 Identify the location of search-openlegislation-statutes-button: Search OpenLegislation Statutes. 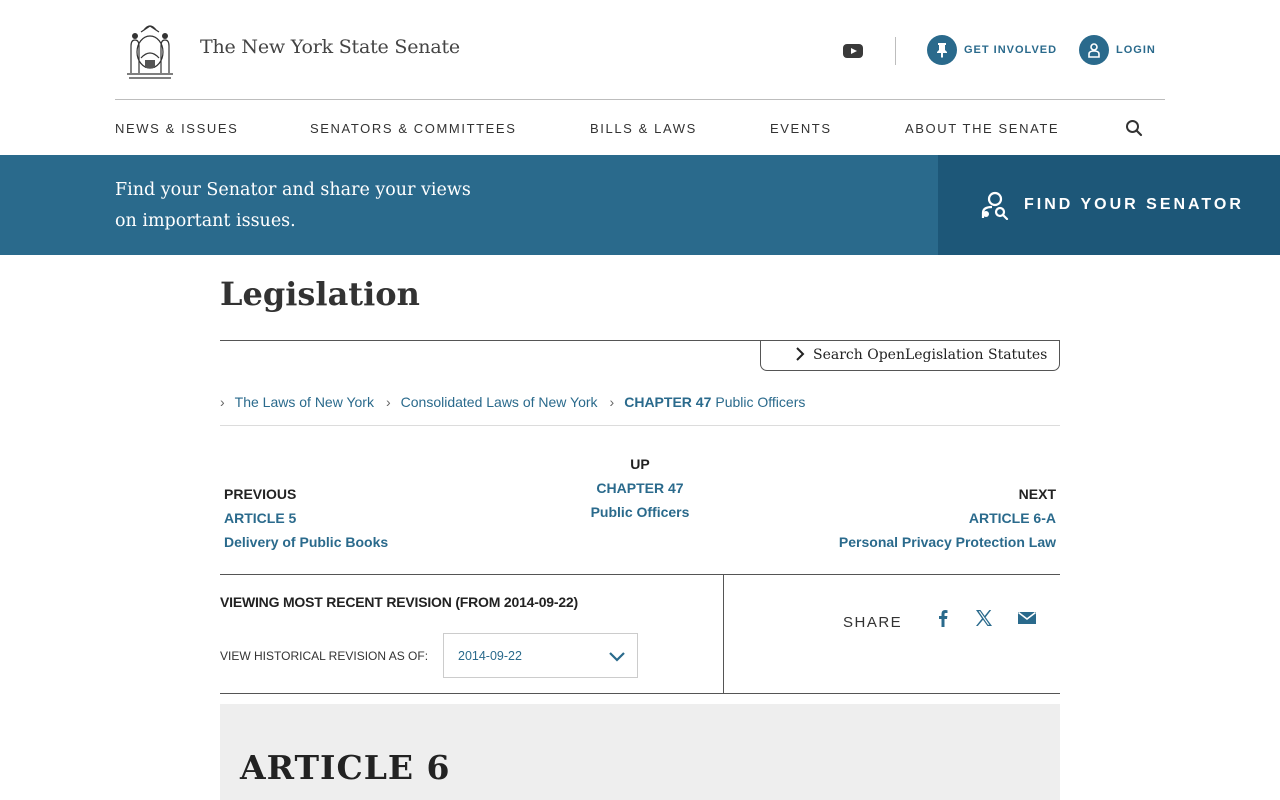
(910, 355).